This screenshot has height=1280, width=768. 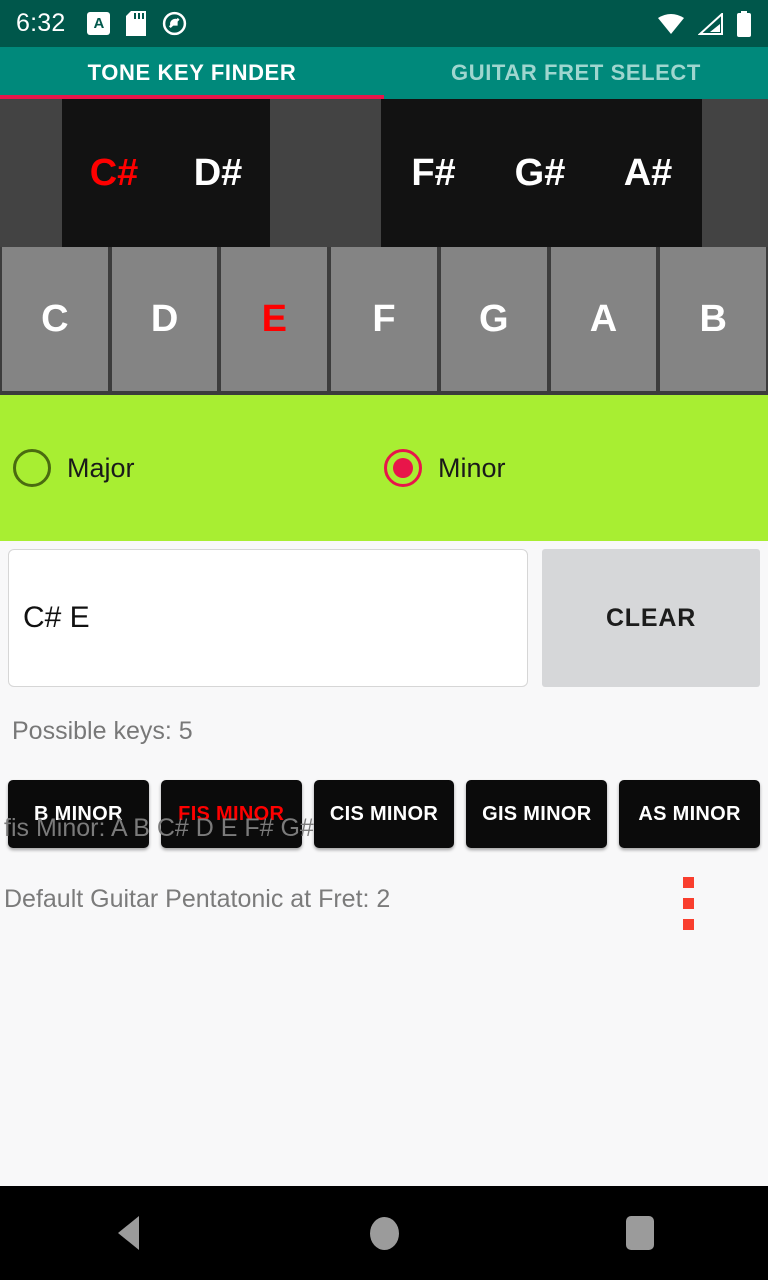 I want to click on white-key-a: A, so click(x=603, y=319).